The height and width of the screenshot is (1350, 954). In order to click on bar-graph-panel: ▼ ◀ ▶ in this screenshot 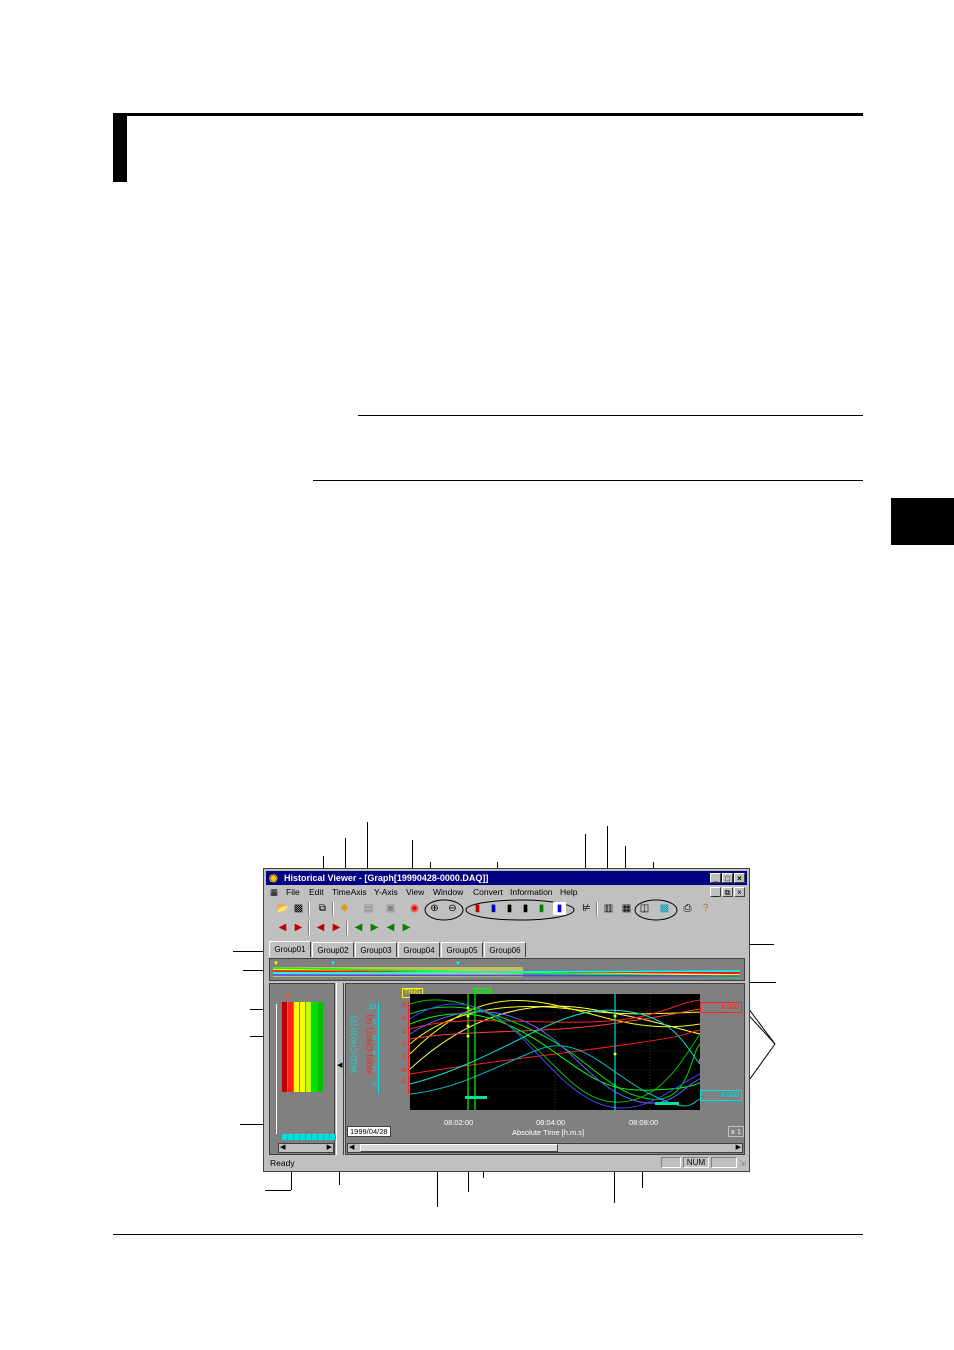, I will do `click(302, 1069)`.